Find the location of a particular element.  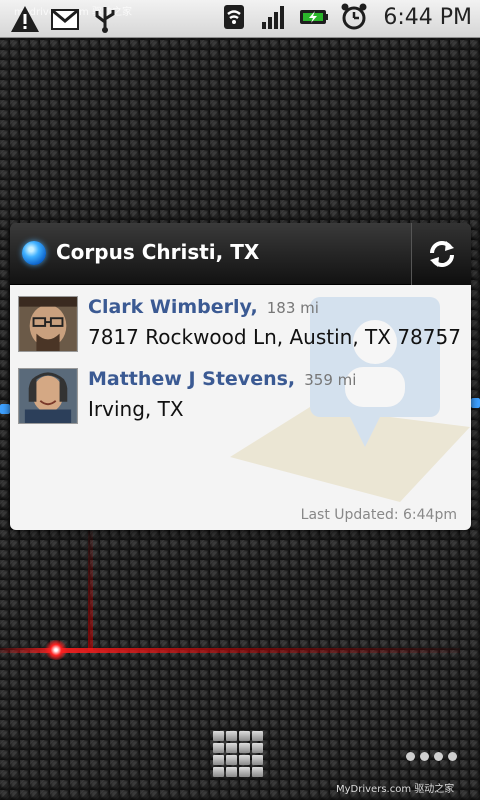

led-light is located at coordinates (56, 650).